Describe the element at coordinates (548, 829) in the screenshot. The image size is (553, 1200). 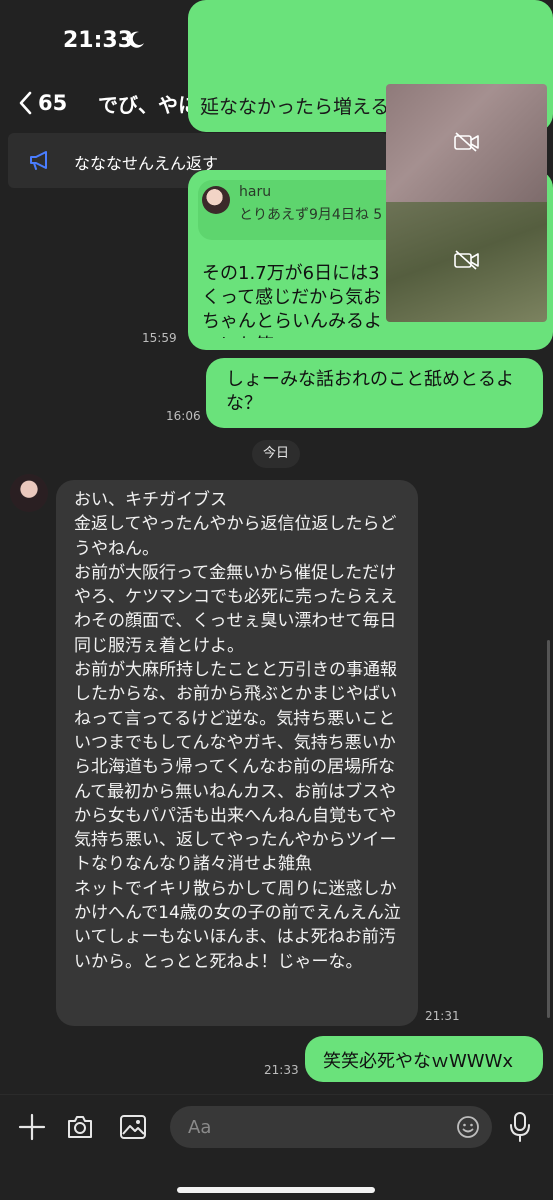
I see `scrollbar` at that location.